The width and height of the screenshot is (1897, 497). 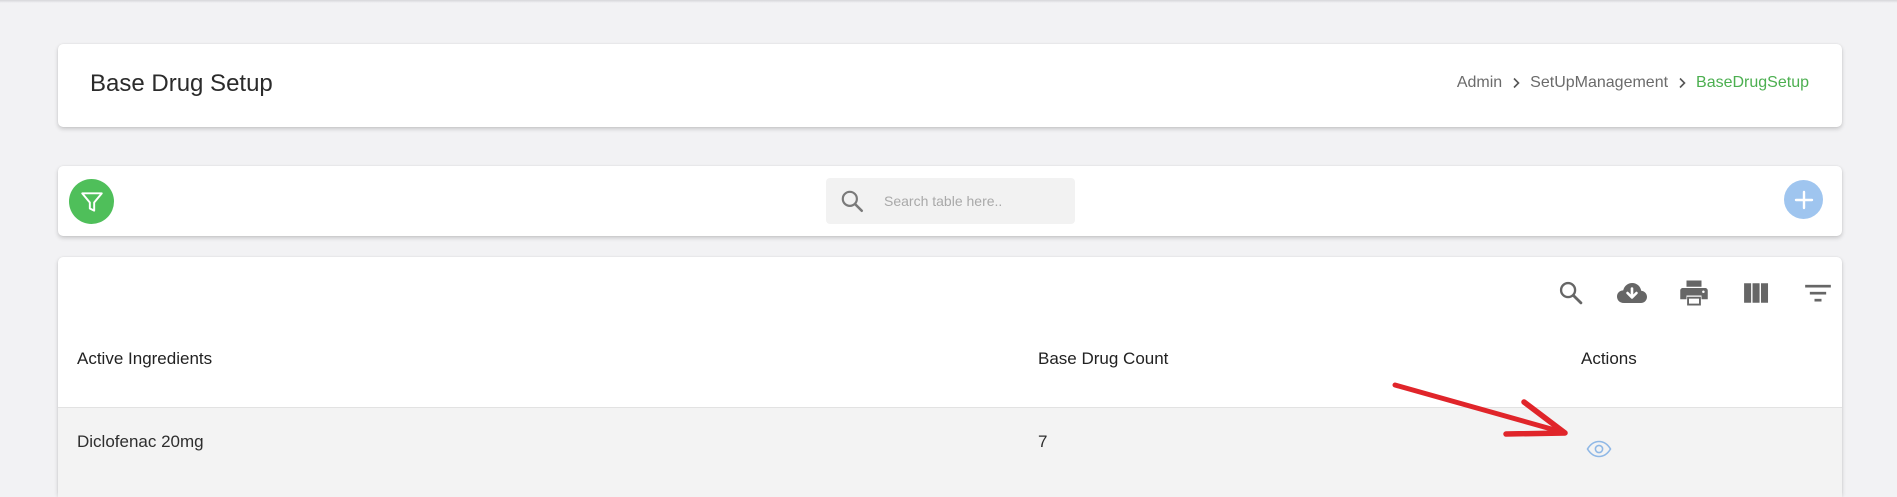 I want to click on cell-active-ingredients: Diclofenac 20mg, so click(x=140, y=441).